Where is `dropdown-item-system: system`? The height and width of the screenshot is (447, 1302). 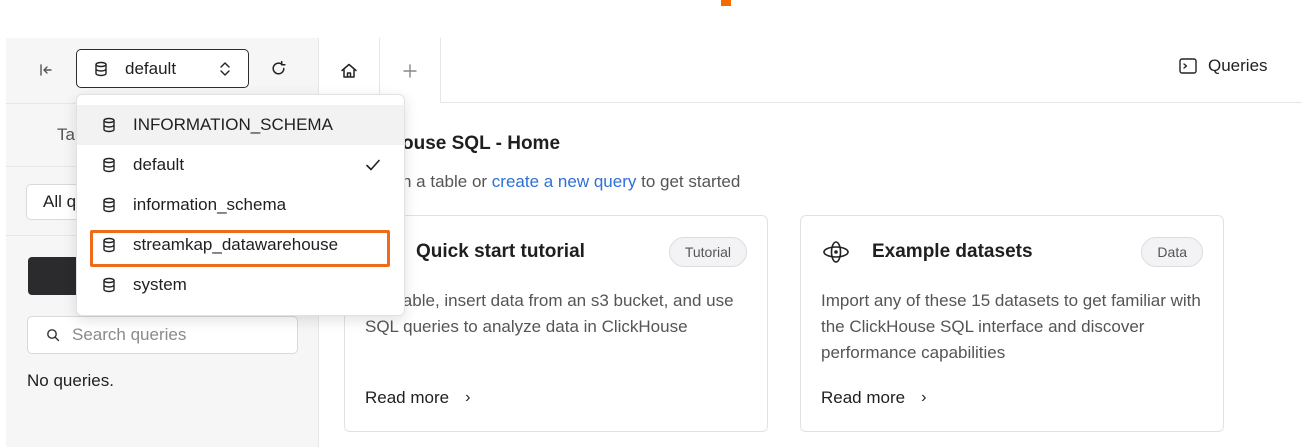
dropdown-item-system: system is located at coordinates (240, 285).